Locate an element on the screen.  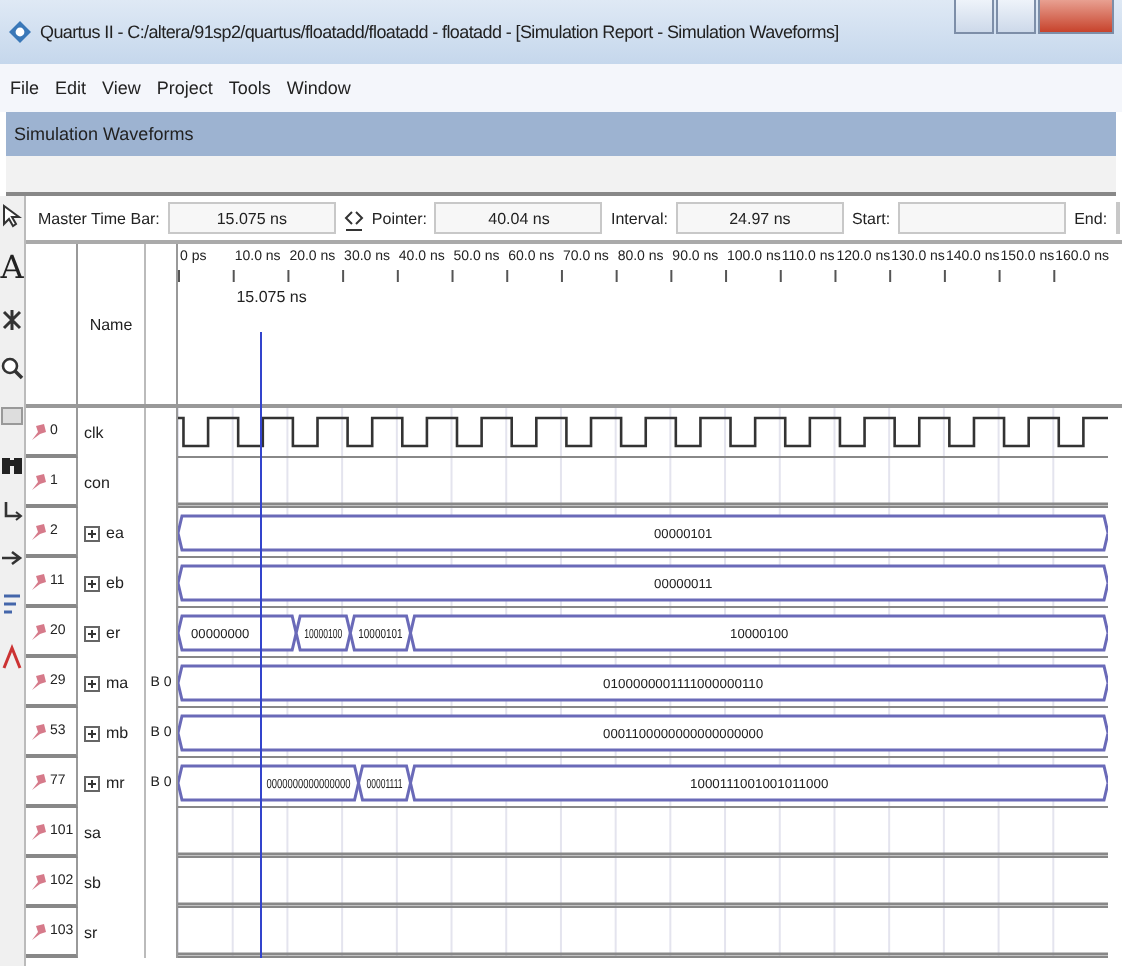
zoom-icon is located at coordinates (12, 368).